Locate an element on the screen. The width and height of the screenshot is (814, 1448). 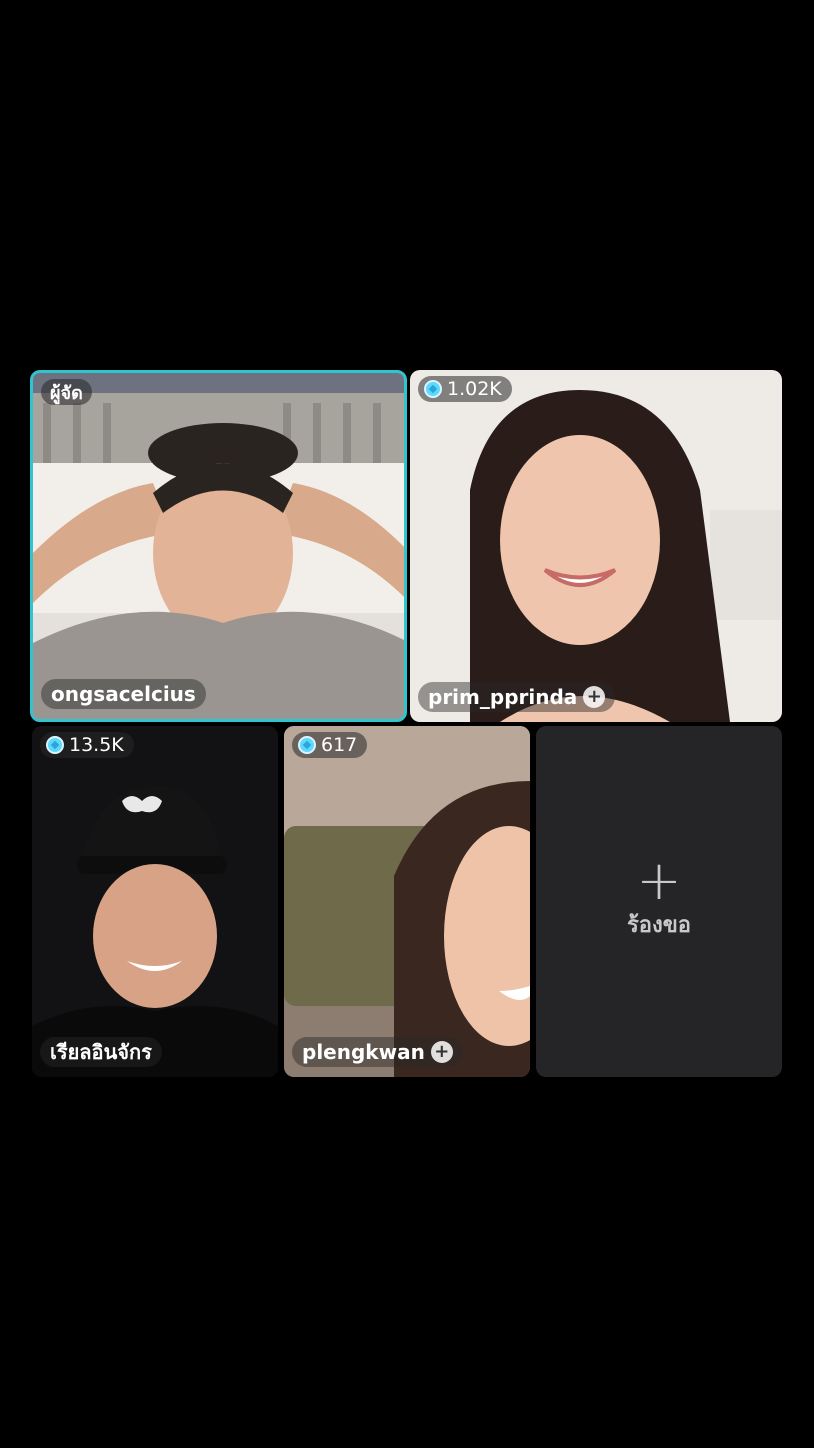
host-badge: ผู้จัด is located at coordinates (66, 392).